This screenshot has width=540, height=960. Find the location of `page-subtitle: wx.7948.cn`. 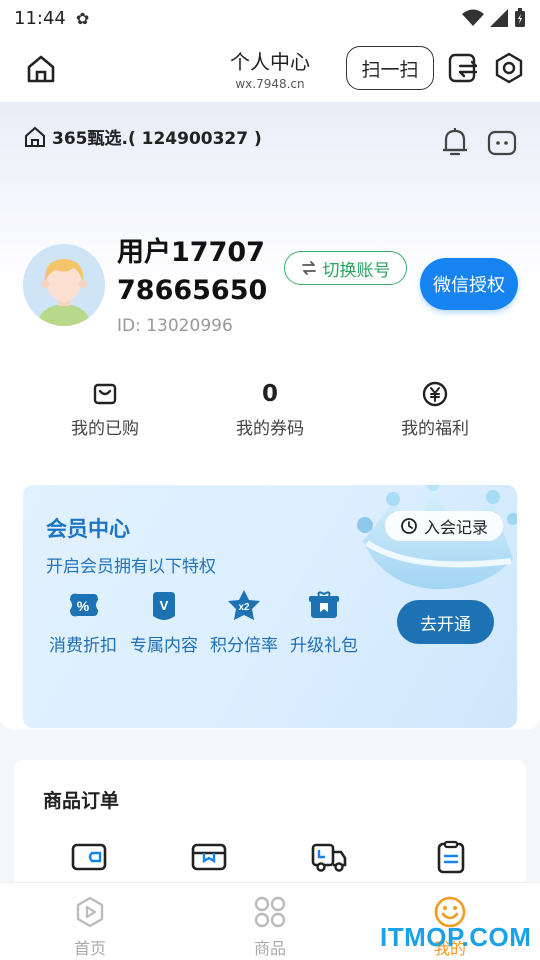

page-subtitle: wx.7948.cn is located at coordinates (270, 84).